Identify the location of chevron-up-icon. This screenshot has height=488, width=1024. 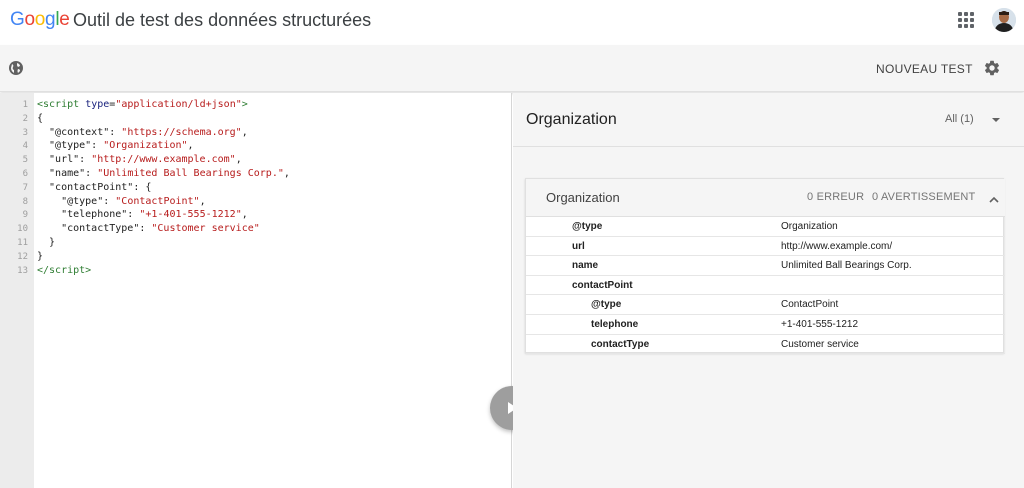
(994, 197).